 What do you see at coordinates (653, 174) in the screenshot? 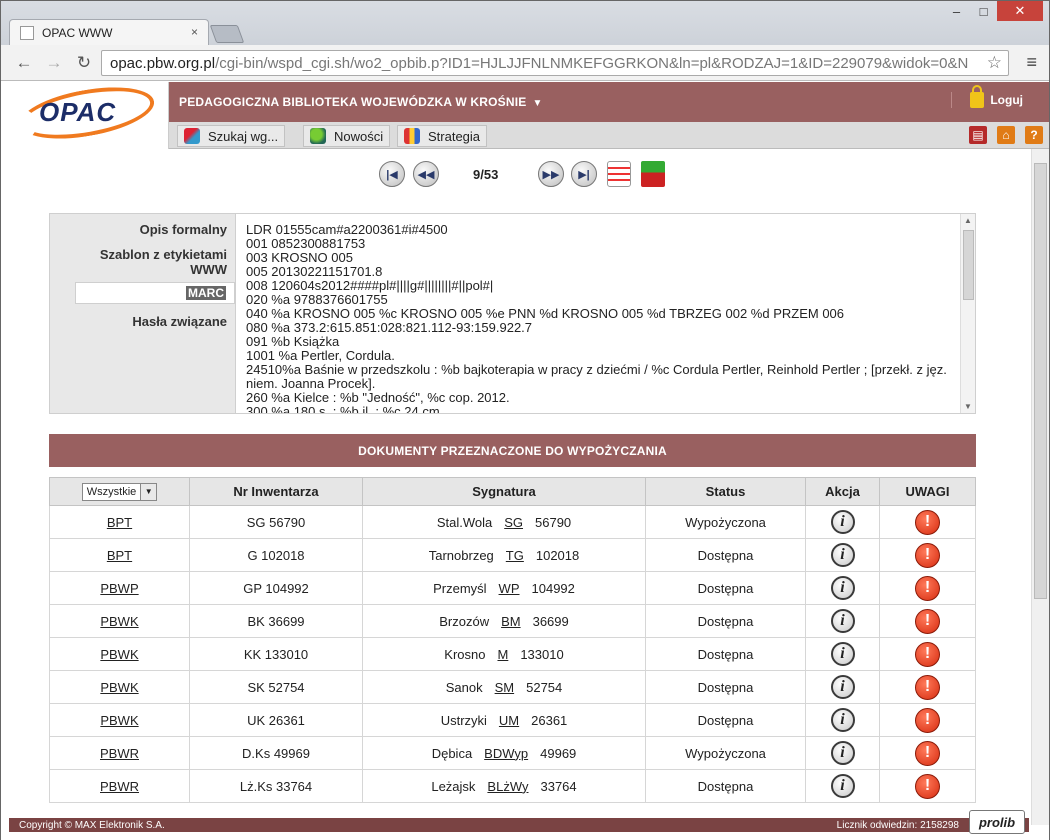
I see `add-to-basket-icon` at bounding box center [653, 174].